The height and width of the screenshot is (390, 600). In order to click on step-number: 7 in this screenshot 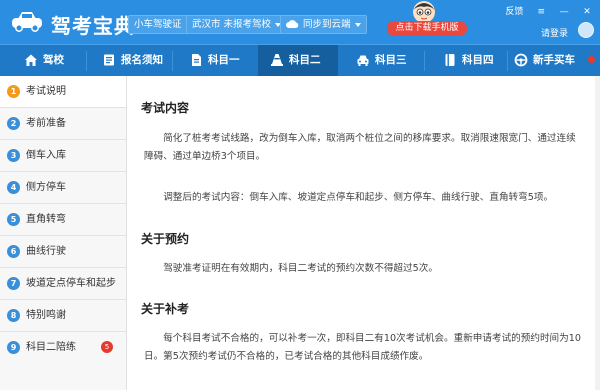, I will do `click(13, 283)`.